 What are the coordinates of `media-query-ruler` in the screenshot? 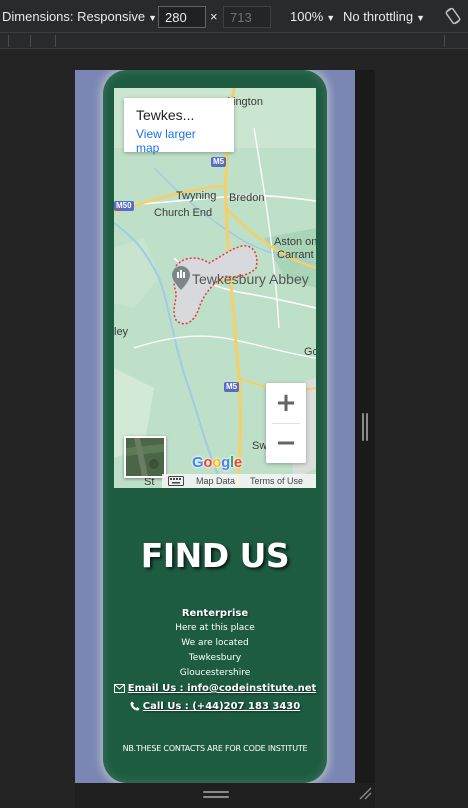 It's located at (234, 41).